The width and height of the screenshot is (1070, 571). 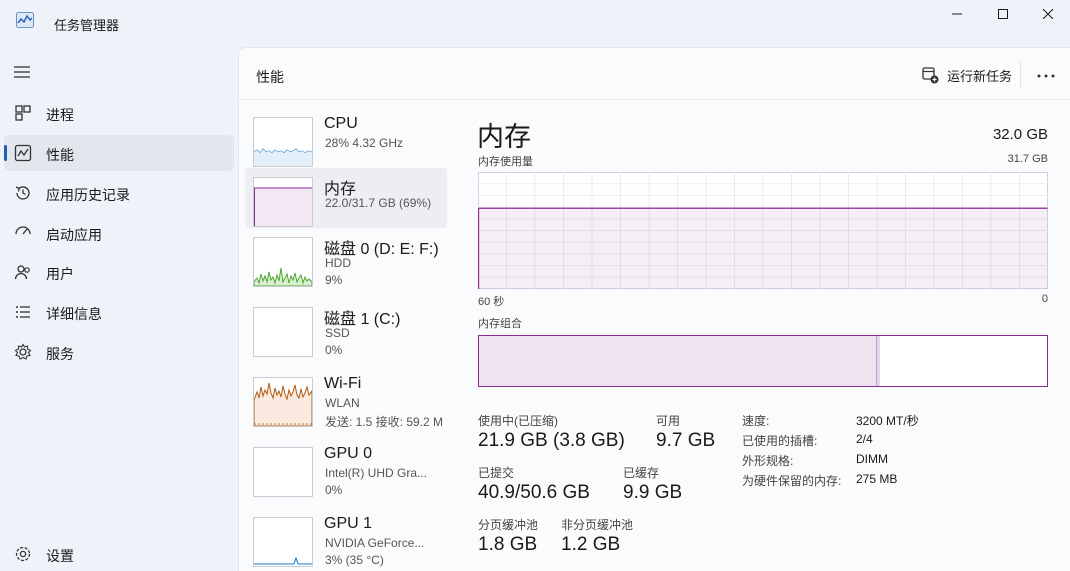 What do you see at coordinates (505, 162) in the screenshot?
I see `usage-caption: 内存使用量` at bounding box center [505, 162].